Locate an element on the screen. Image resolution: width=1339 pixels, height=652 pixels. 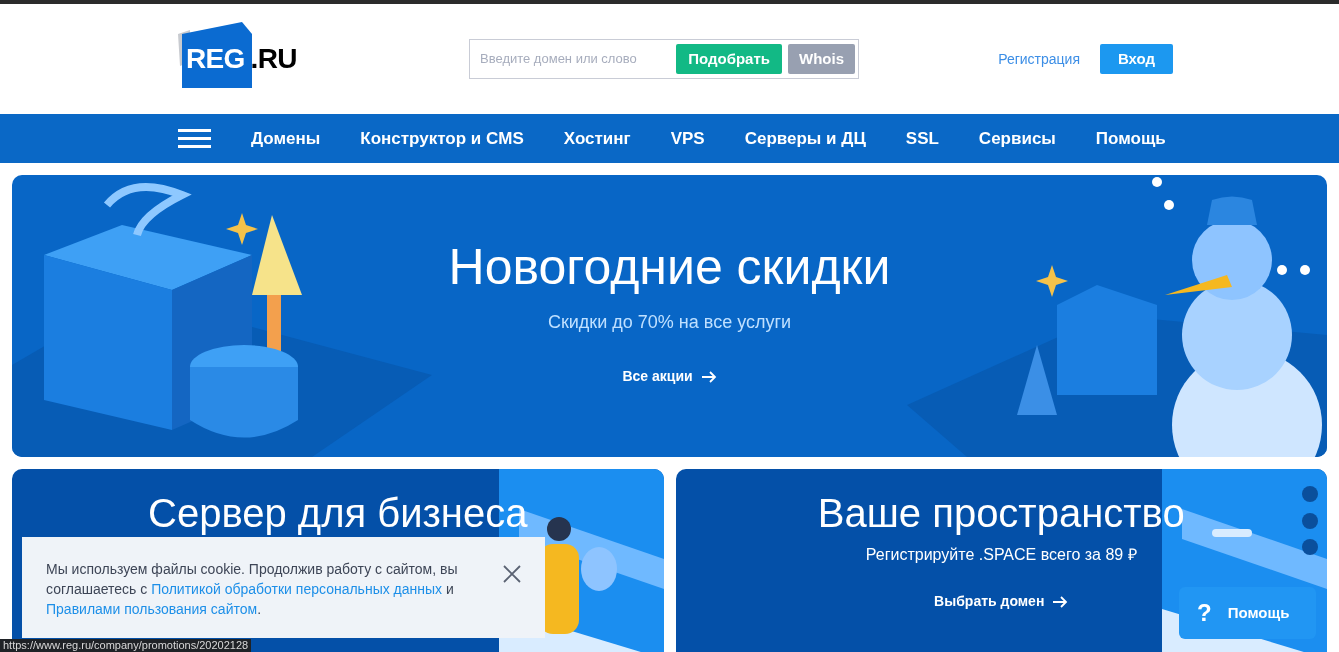
help-question-mark: ? is located at coordinates (1204, 613).